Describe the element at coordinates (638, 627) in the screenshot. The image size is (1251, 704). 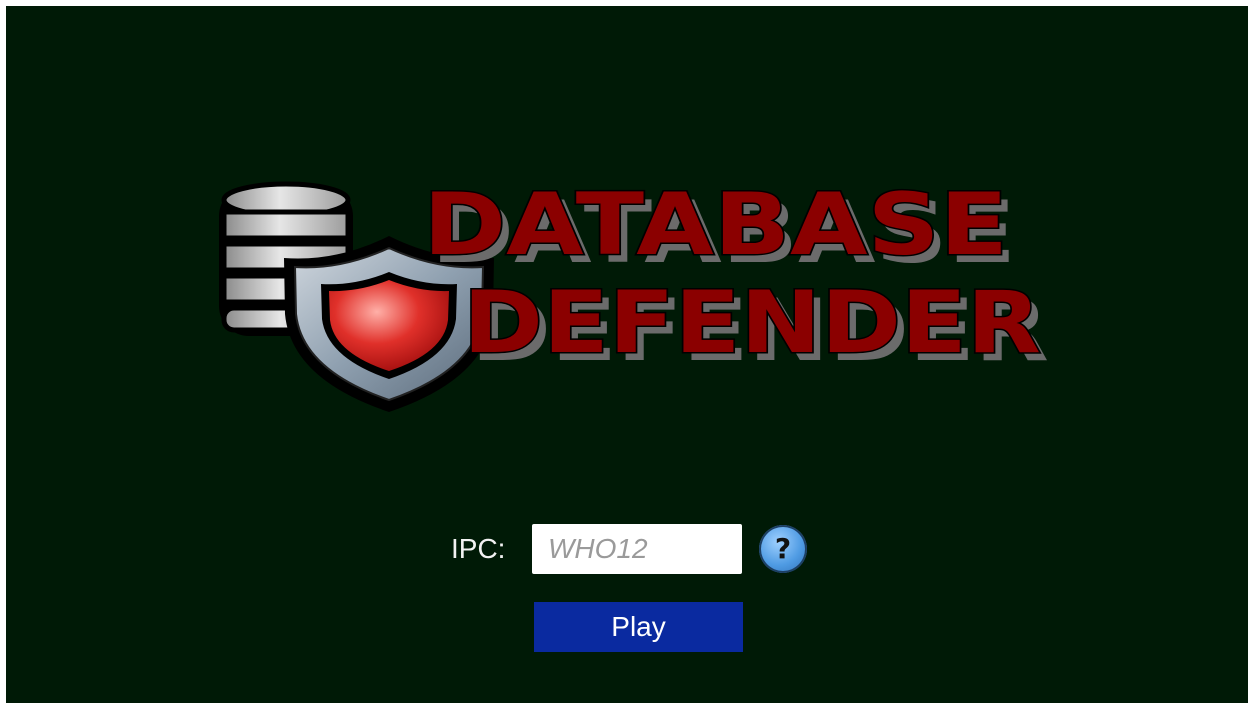
I see `play-button: Play` at that location.